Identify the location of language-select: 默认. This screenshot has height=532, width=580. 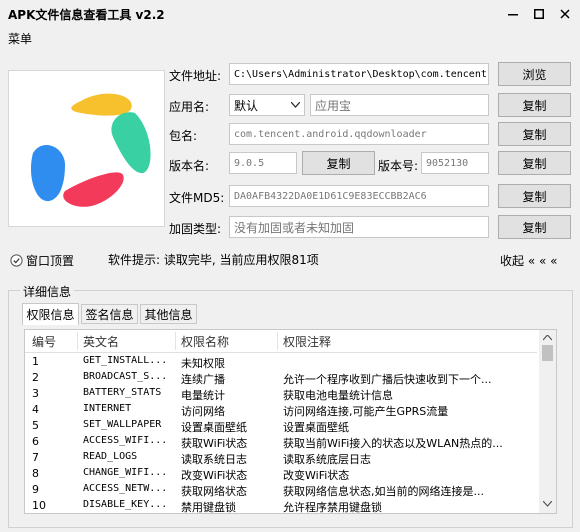
(267, 105).